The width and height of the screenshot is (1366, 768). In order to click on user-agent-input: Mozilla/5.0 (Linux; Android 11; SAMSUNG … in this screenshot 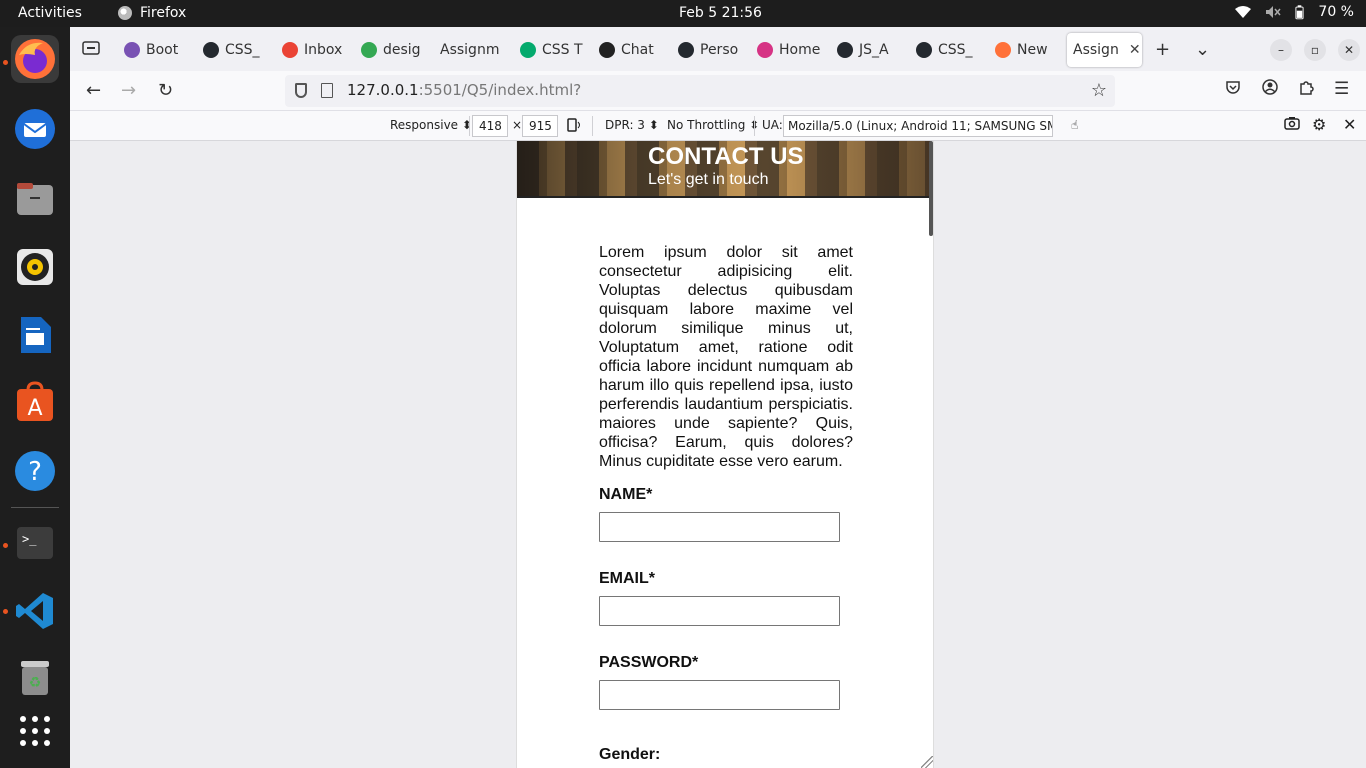, I will do `click(918, 126)`.